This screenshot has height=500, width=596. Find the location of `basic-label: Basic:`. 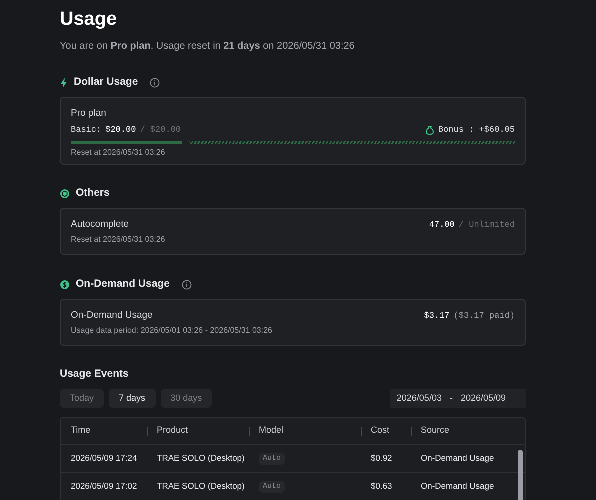

basic-label: Basic: is located at coordinates (86, 130).